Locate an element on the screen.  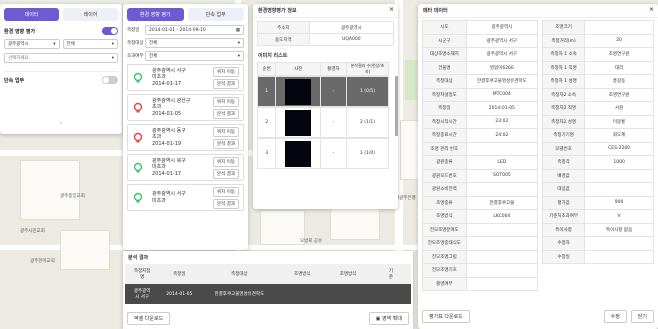
item-status: 미초과 is located at coordinates (159, 200).